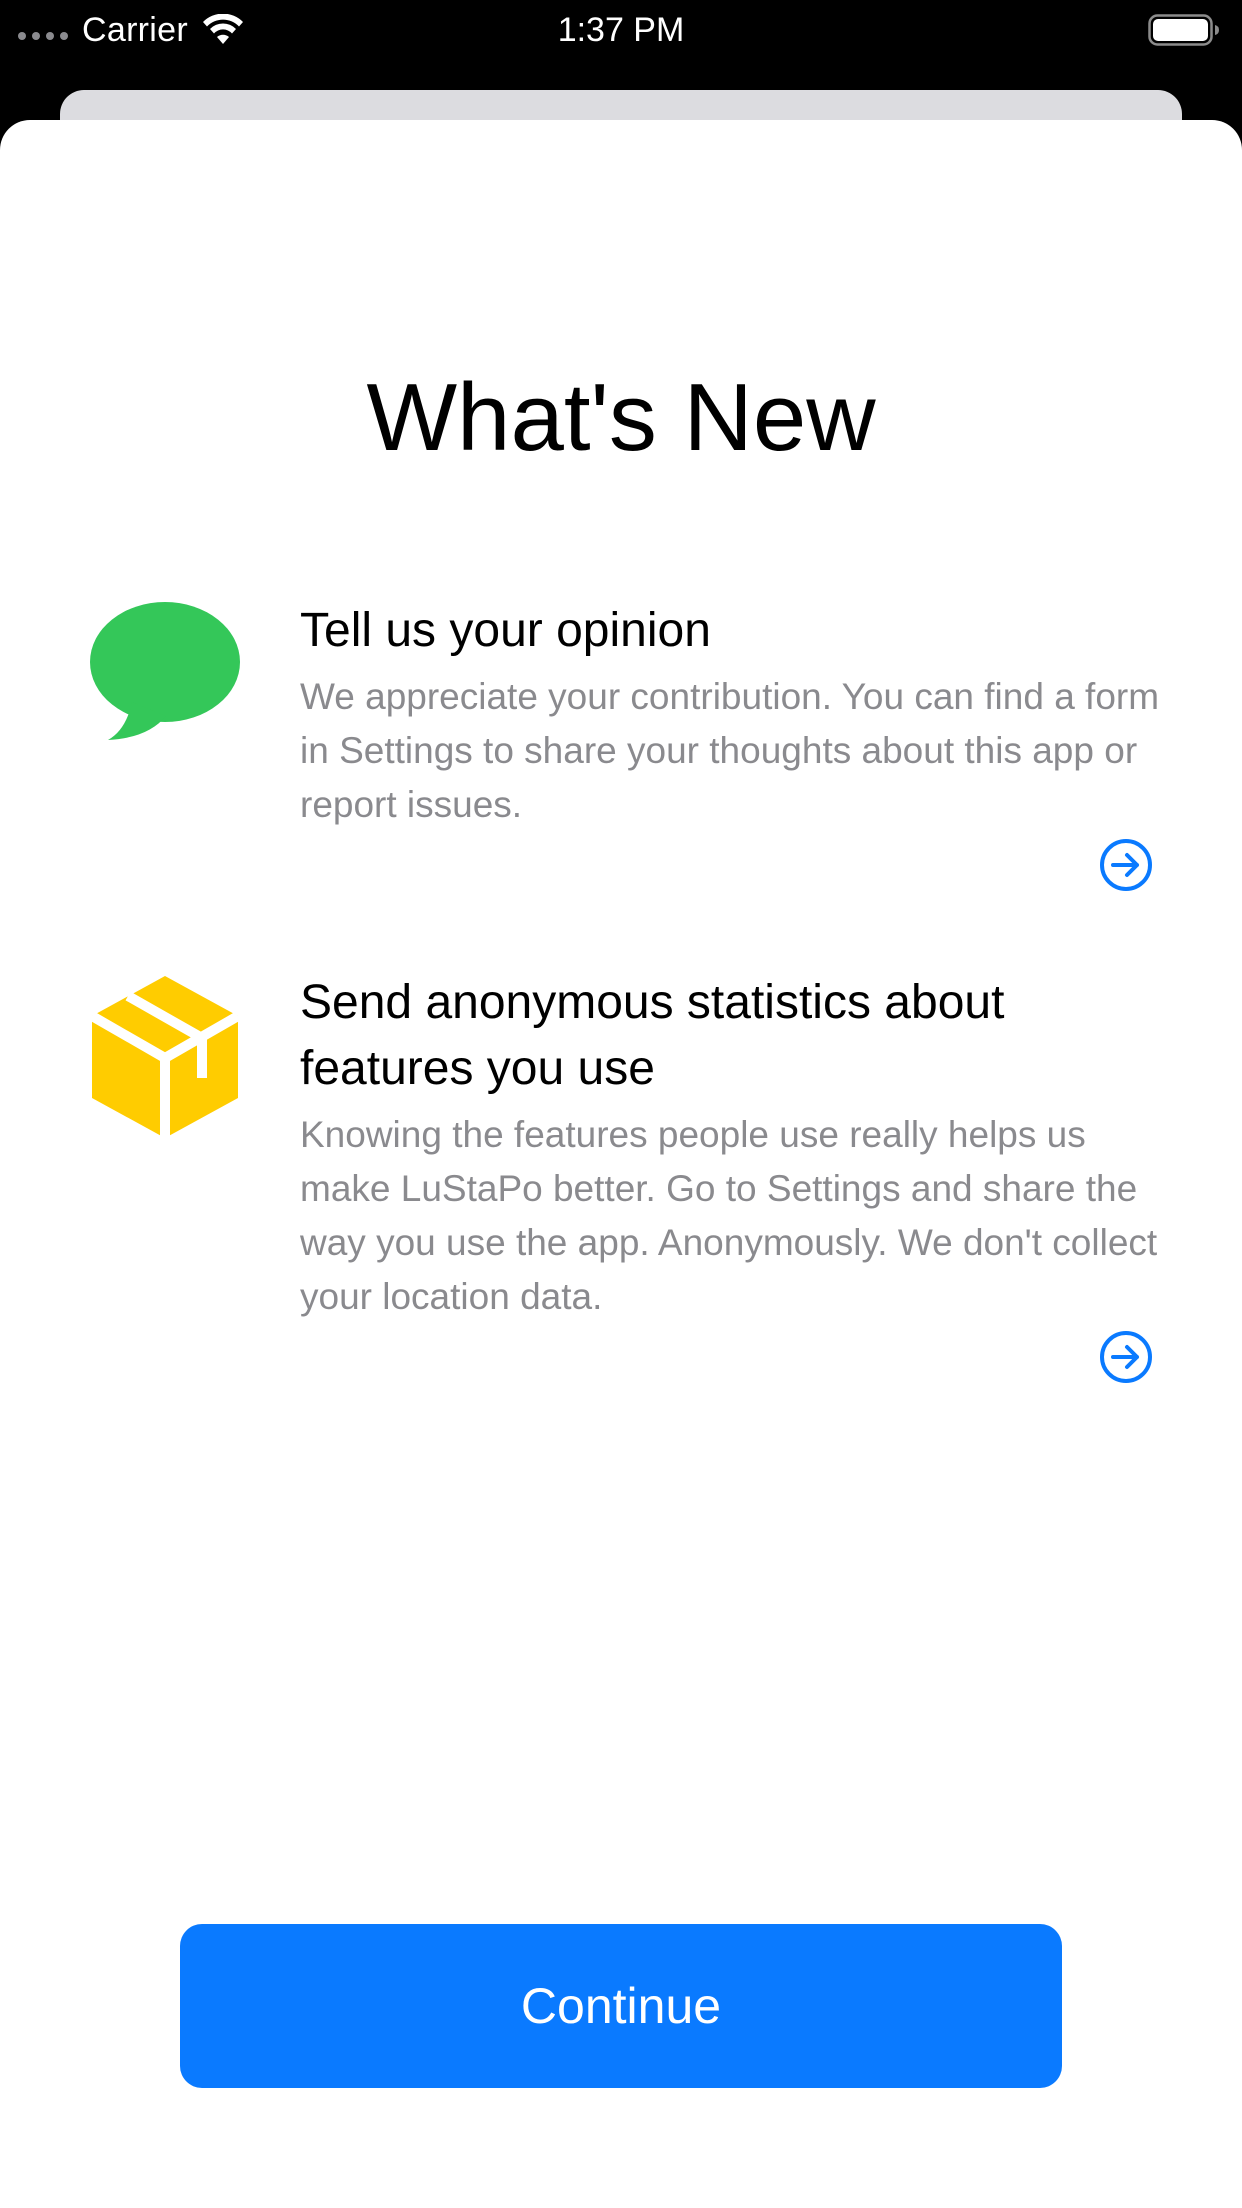 This screenshot has height=2208, width=1242. Describe the element at coordinates (621, 417) in the screenshot. I see `page-title: What's New` at that location.